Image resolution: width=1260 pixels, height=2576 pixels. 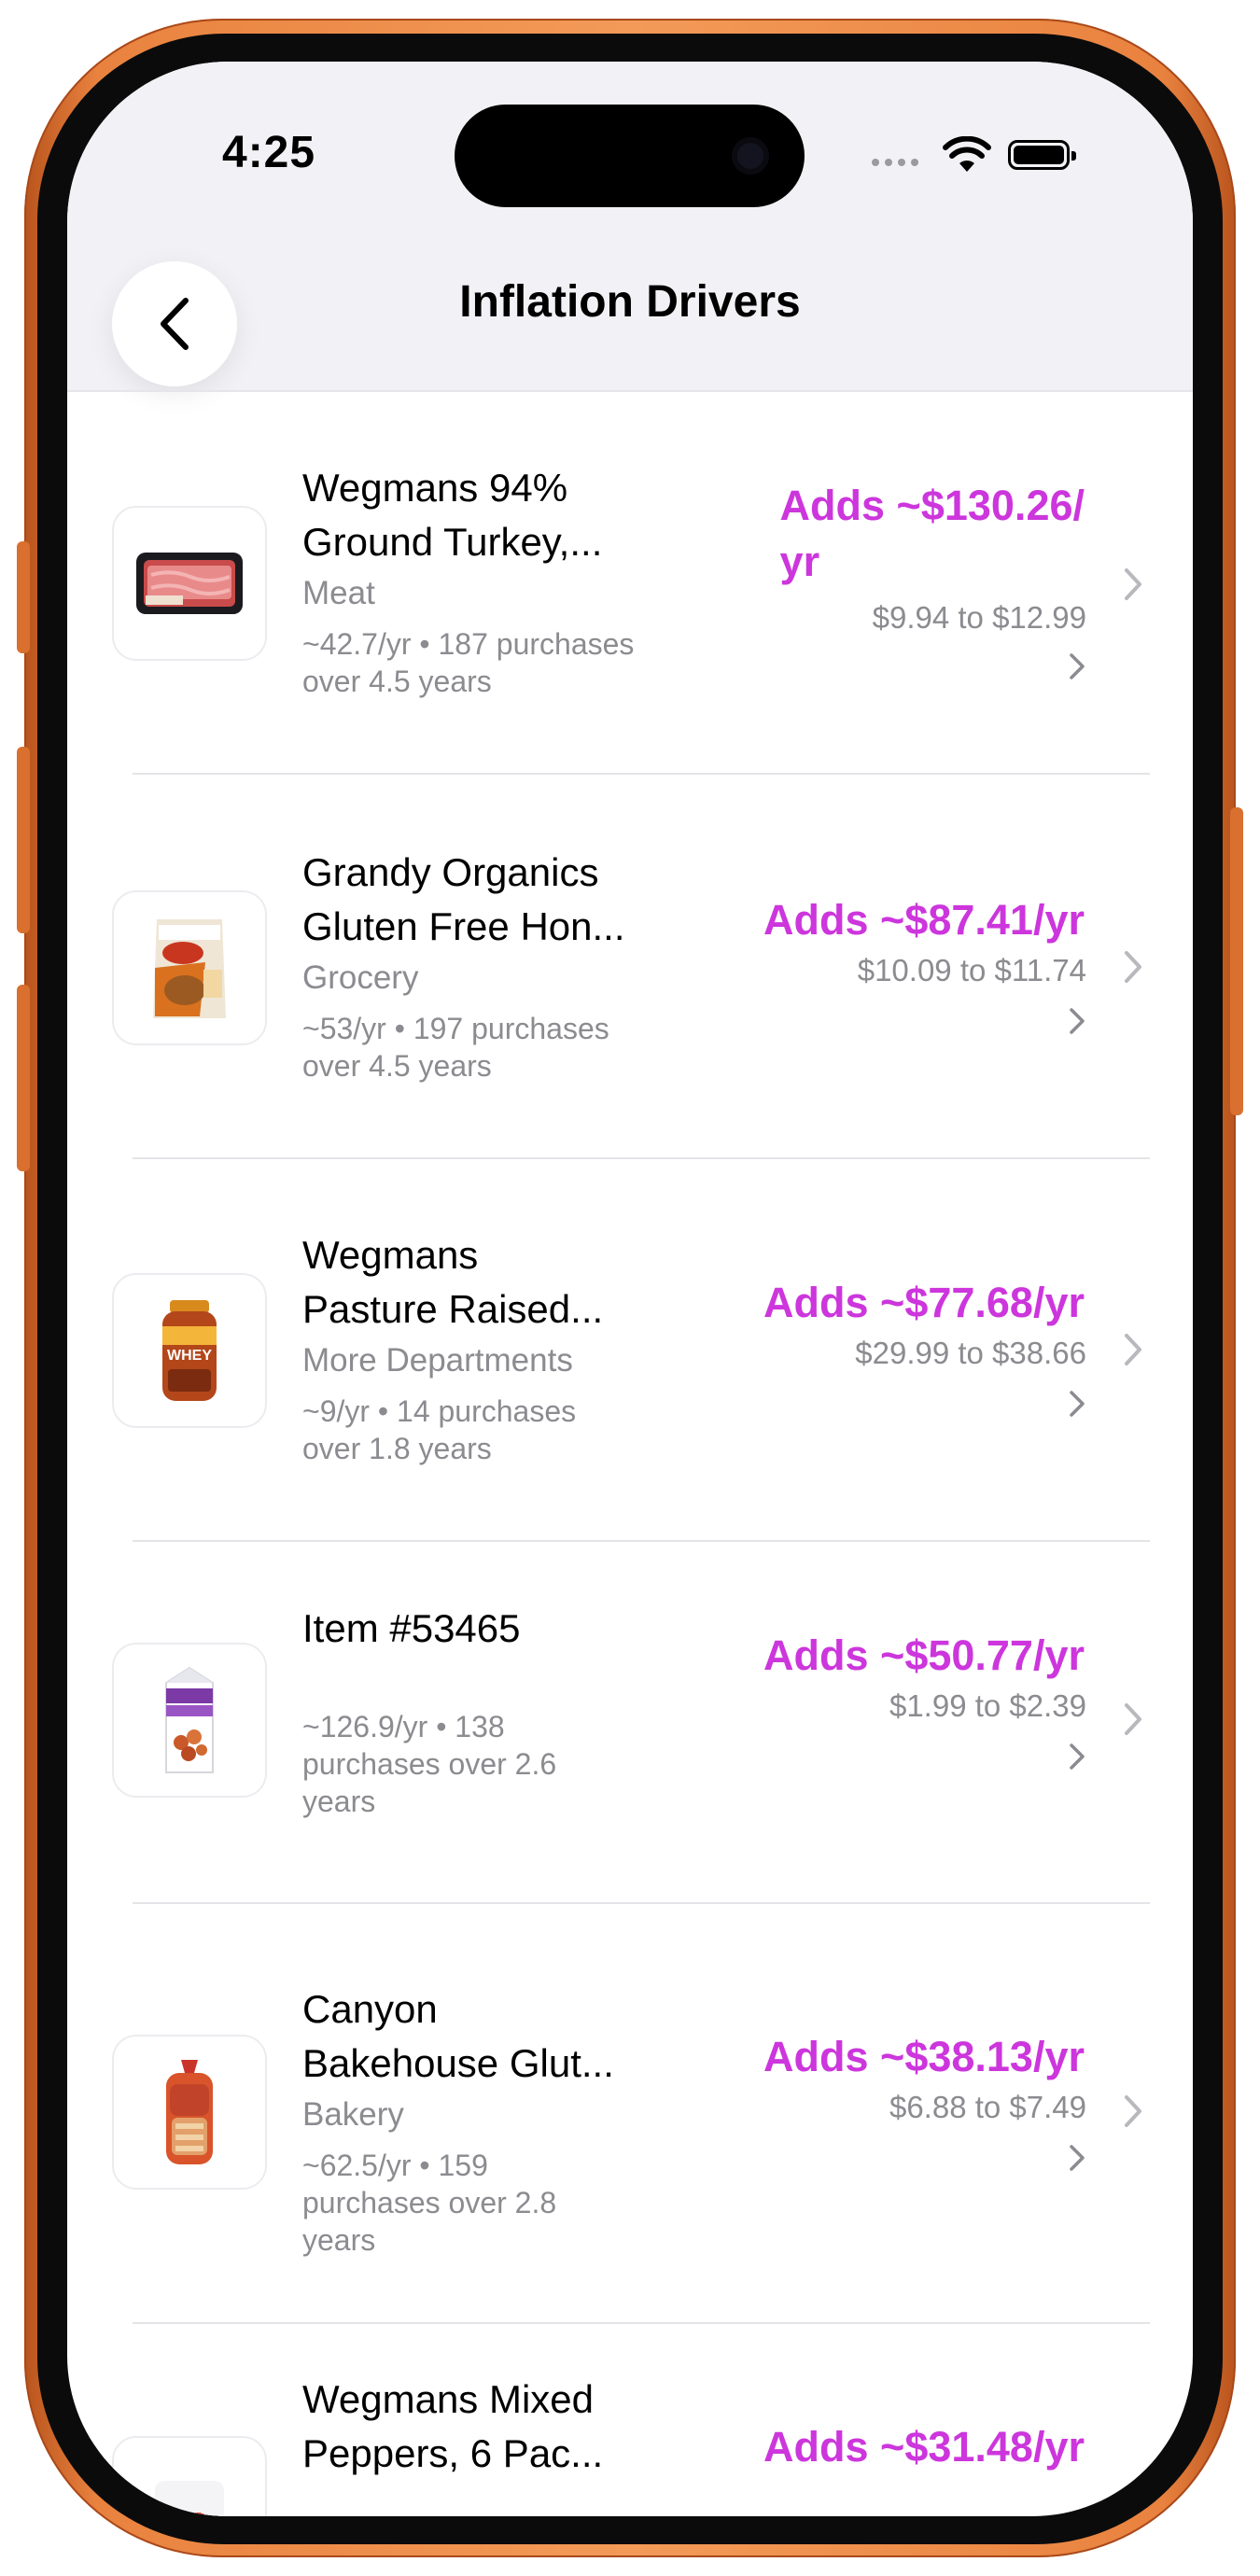 I want to click on product-image: WHEY, so click(x=189, y=1350).